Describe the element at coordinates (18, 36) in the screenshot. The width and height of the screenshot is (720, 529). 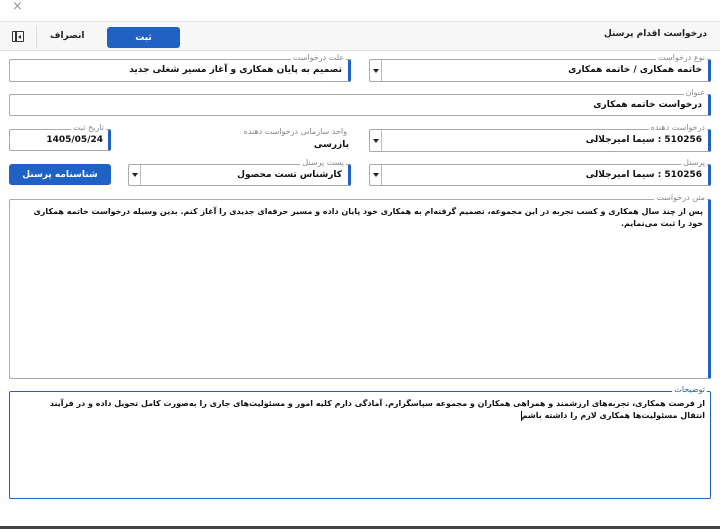
I see `toggle-panel-icon` at that location.